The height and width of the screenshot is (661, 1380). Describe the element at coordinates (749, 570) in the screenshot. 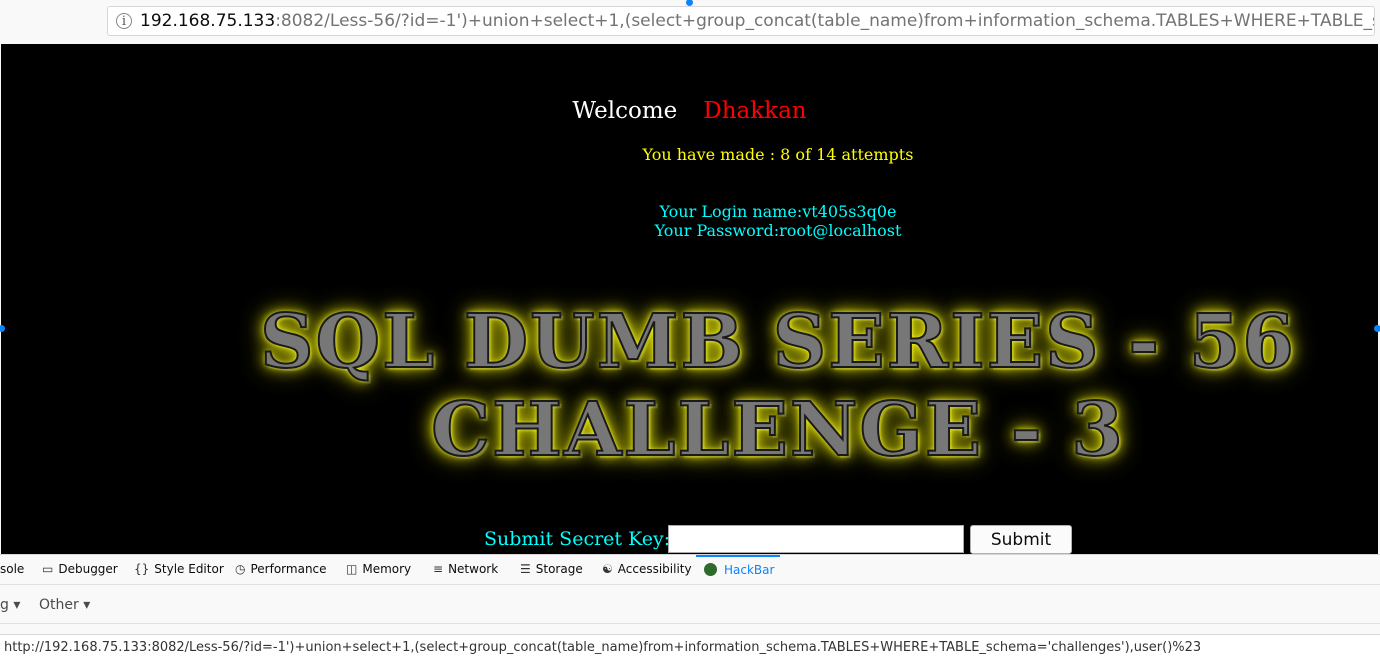

I see `tab-hackbar-label: HackBar` at that location.